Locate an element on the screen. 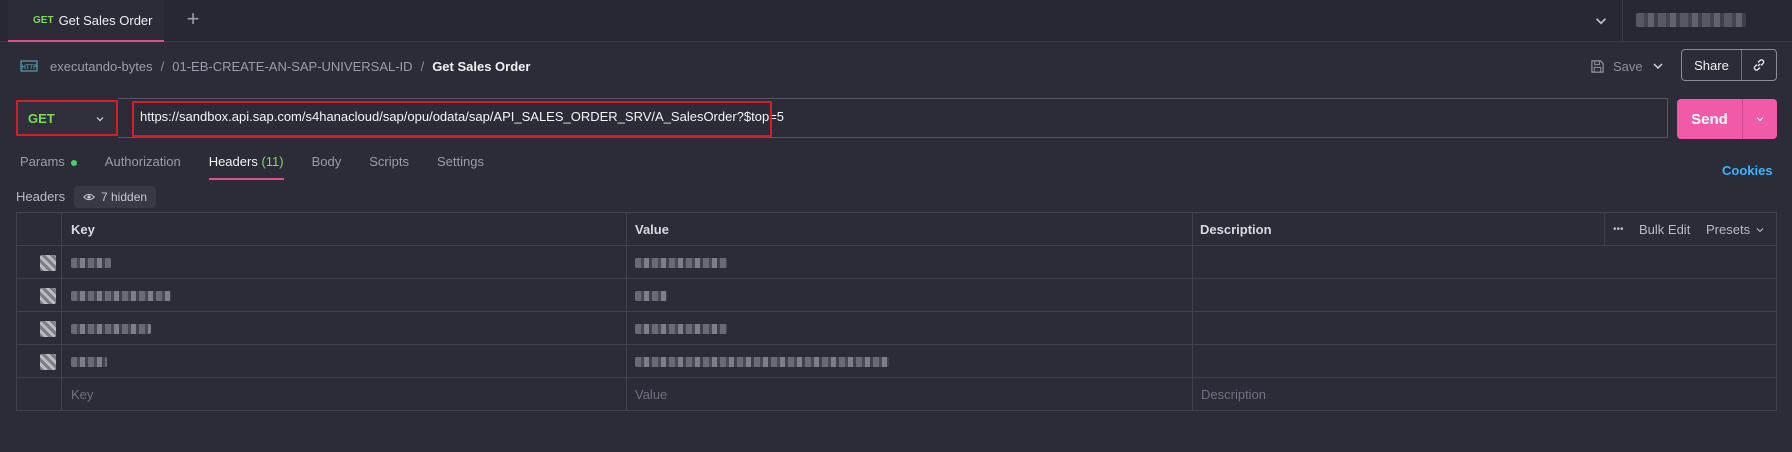  method-select: GET is located at coordinates (67, 118).